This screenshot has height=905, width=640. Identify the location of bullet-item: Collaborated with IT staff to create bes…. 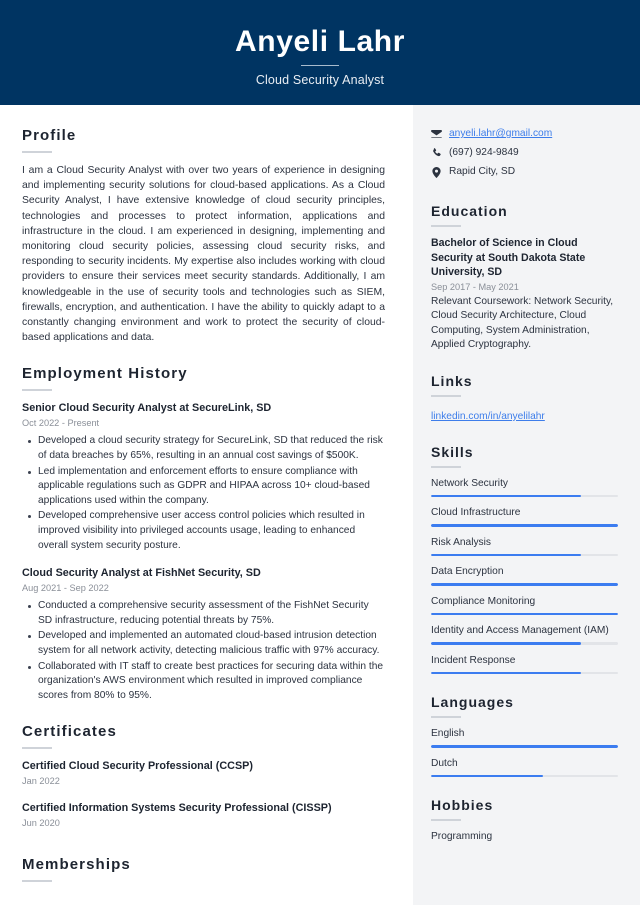
(203, 682).